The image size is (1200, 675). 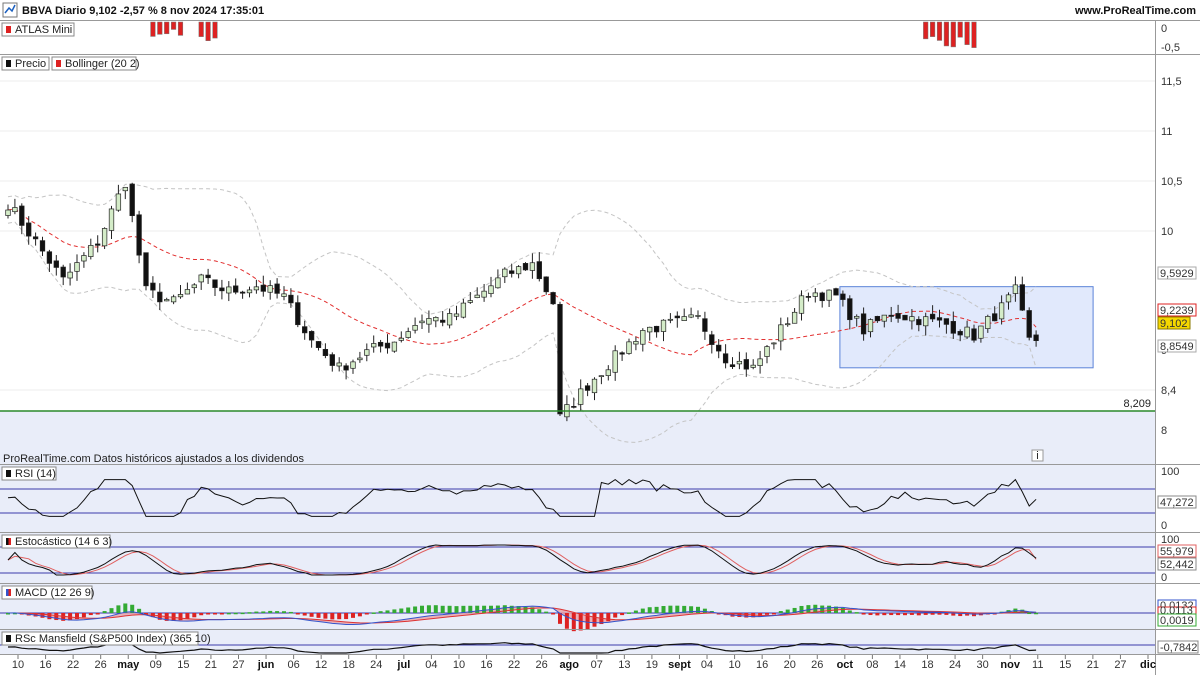 What do you see at coordinates (1177, 347) in the screenshot?
I see `badge-lower-band-text: 8,8549` at bounding box center [1177, 347].